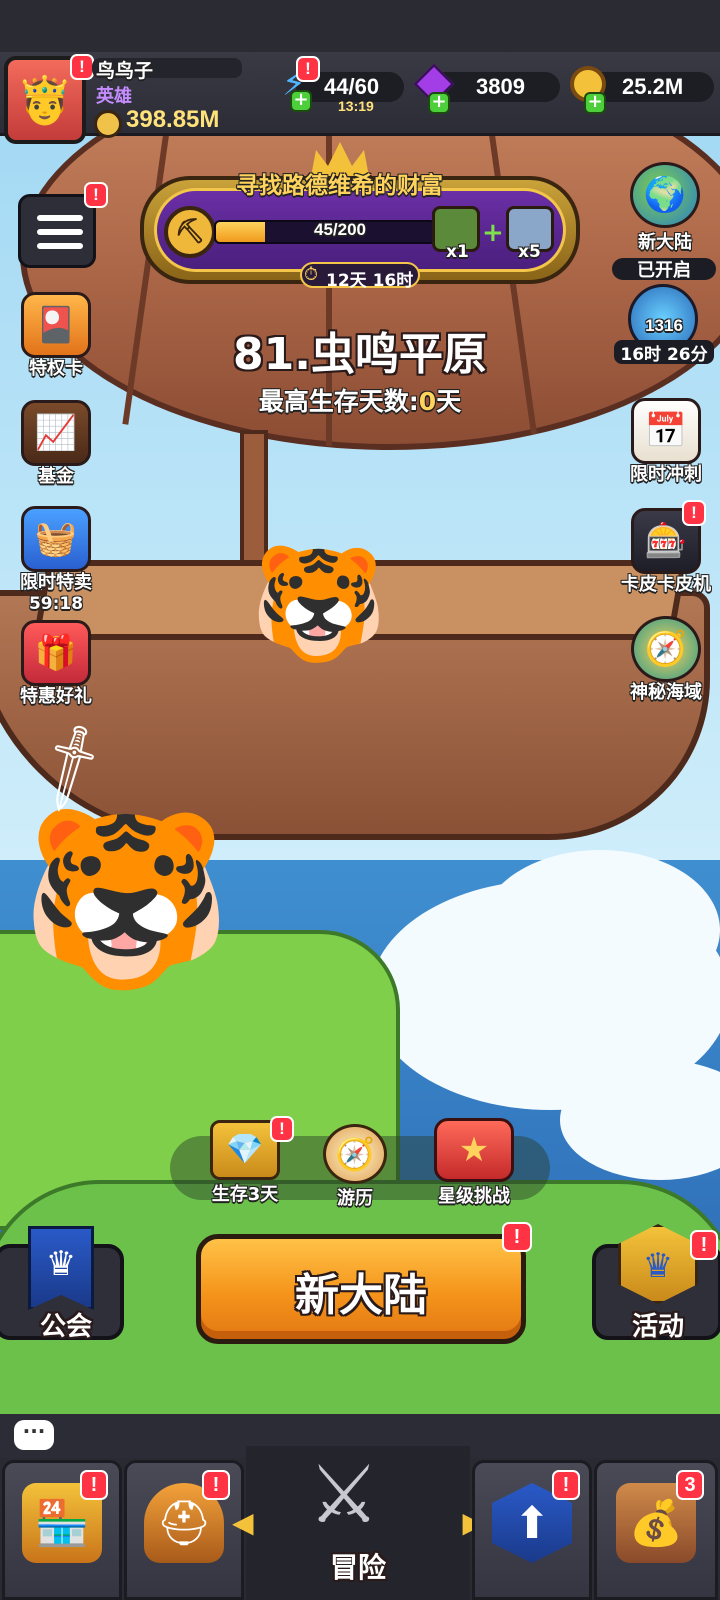 This screenshot has width=720, height=1600. Describe the element at coordinates (318, 604) in the screenshot. I see `capybara-rider-on-ship: 🐯` at that location.